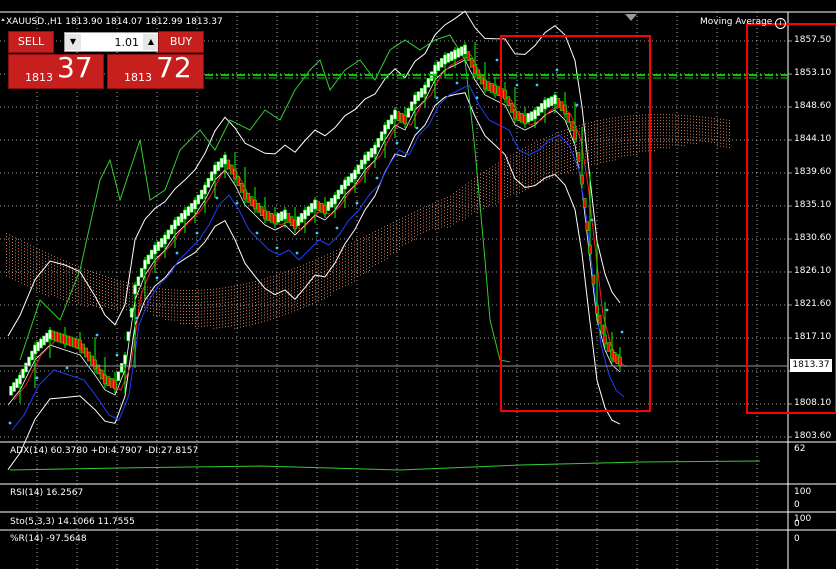  I want to click on price-axis-tick: 1817.10, so click(813, 337).